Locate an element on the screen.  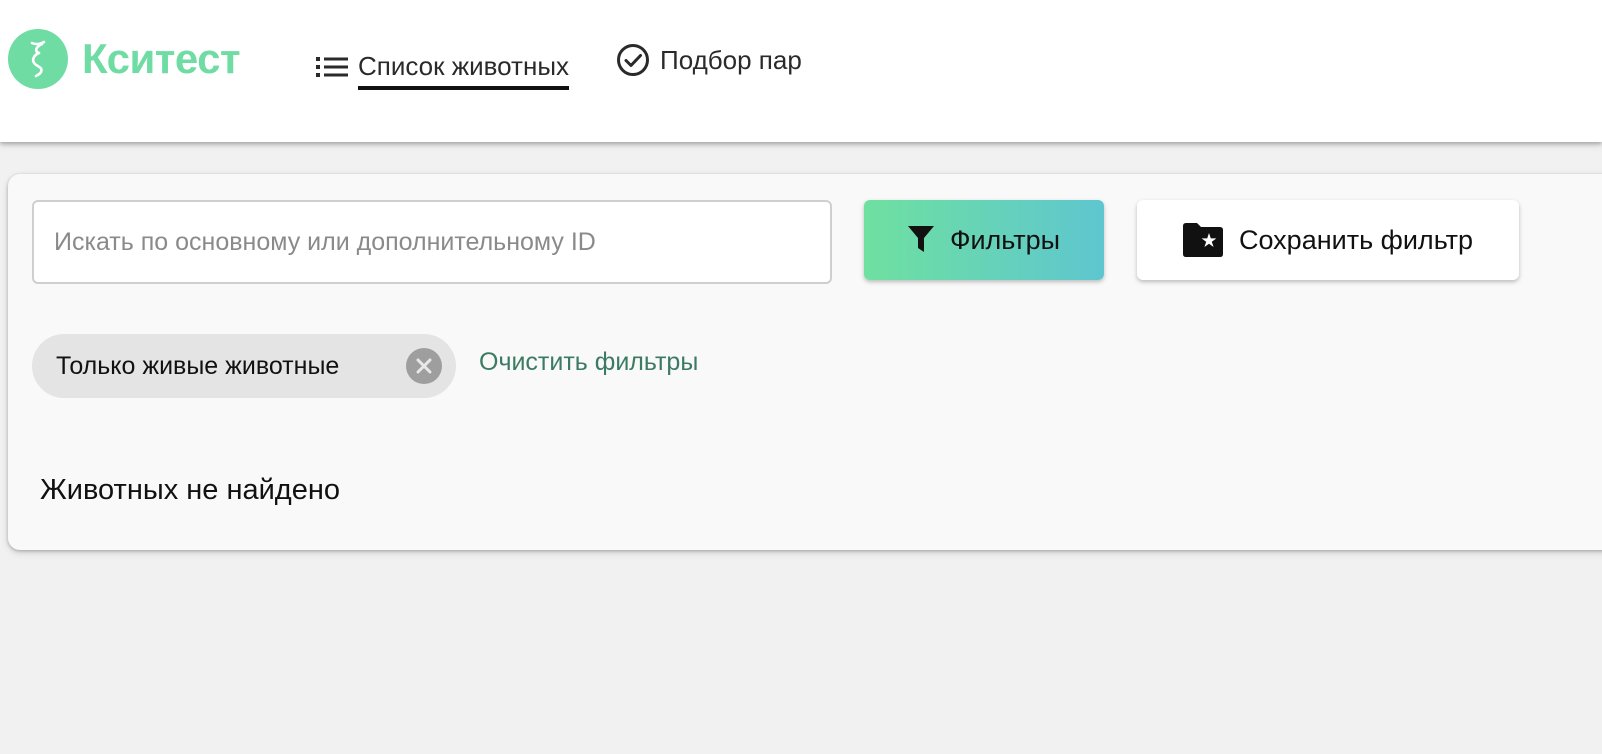
list-icon is located at coordinates (332, 67).